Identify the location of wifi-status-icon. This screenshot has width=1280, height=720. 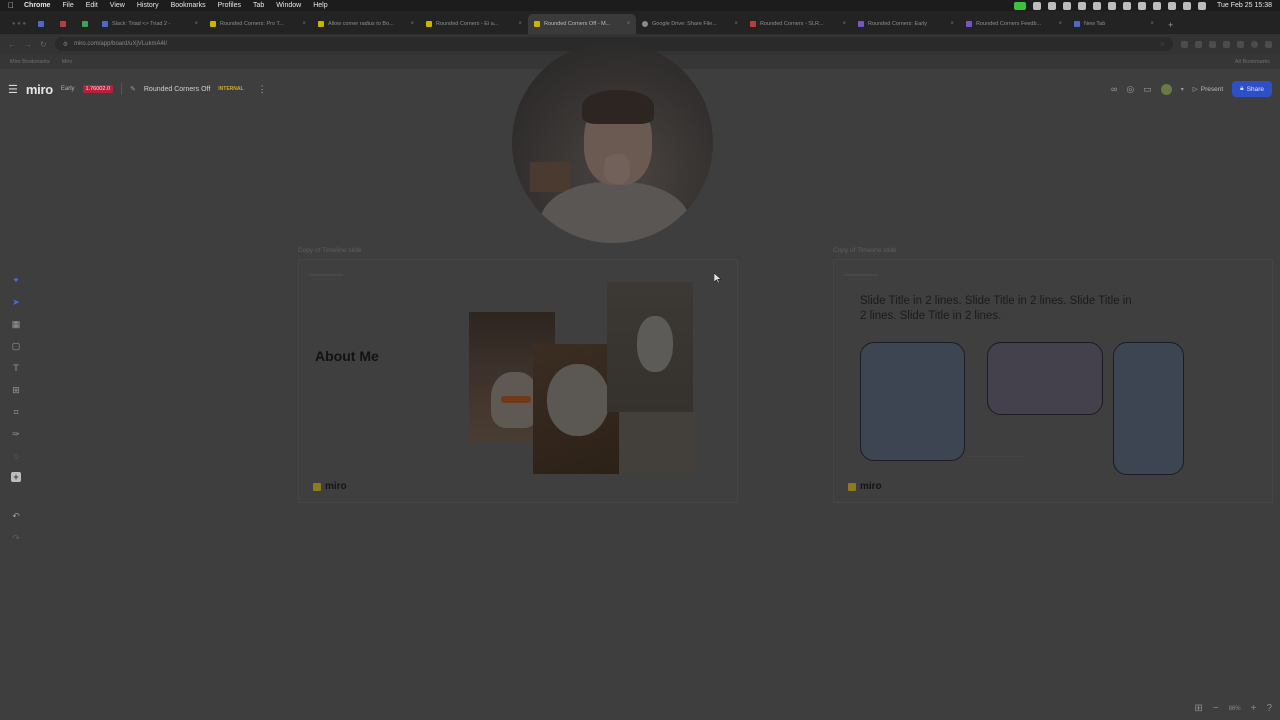
(1171, 5).